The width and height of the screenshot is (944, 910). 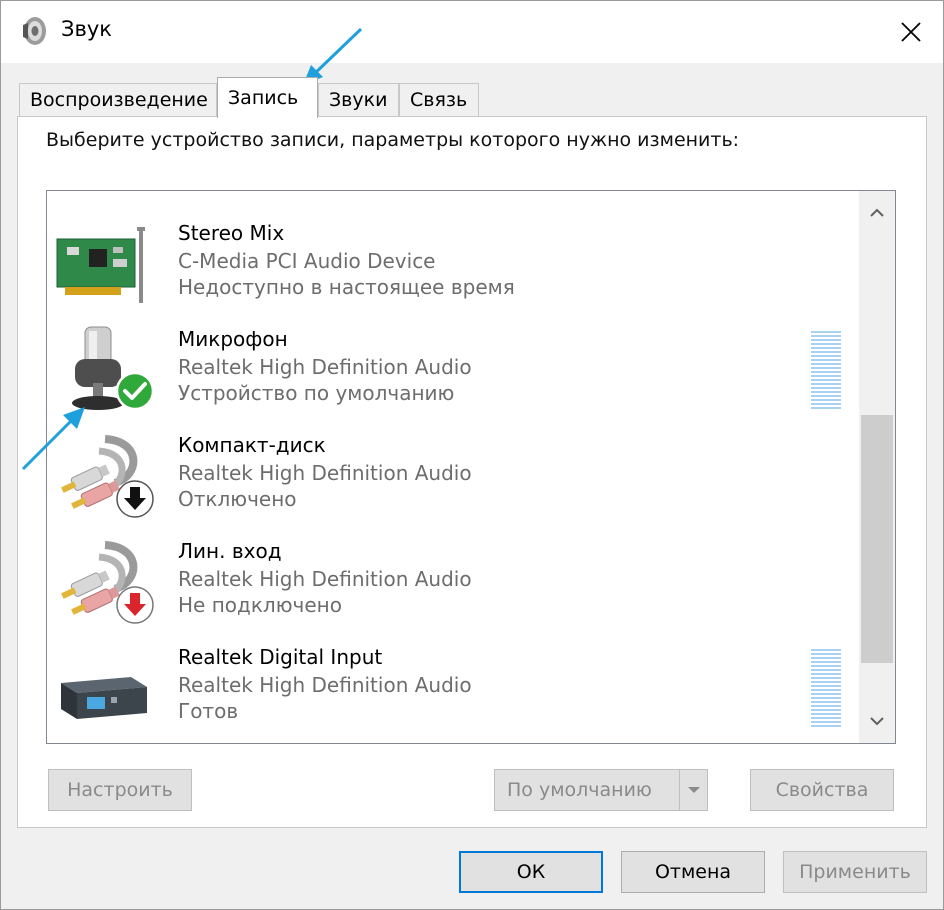 What do you see at coordinates (579, 790) in the screenshot?
I see `set-default-label: По умолчанию` at bounding box center [579, 790].